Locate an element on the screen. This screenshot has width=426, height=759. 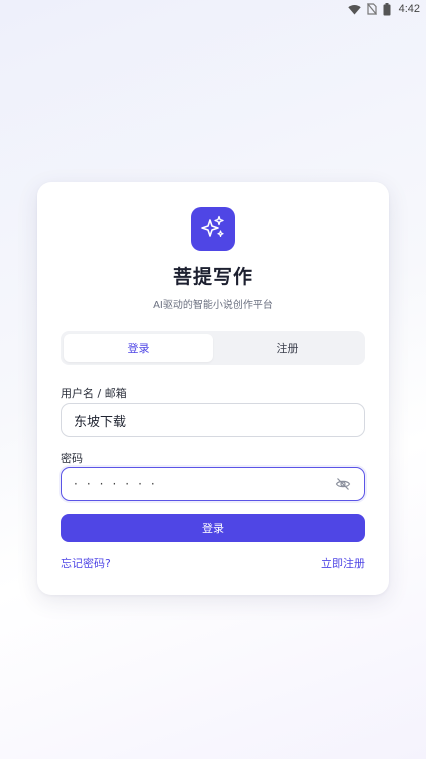
status-time: 4:42 is located at coordinates (409, 9).